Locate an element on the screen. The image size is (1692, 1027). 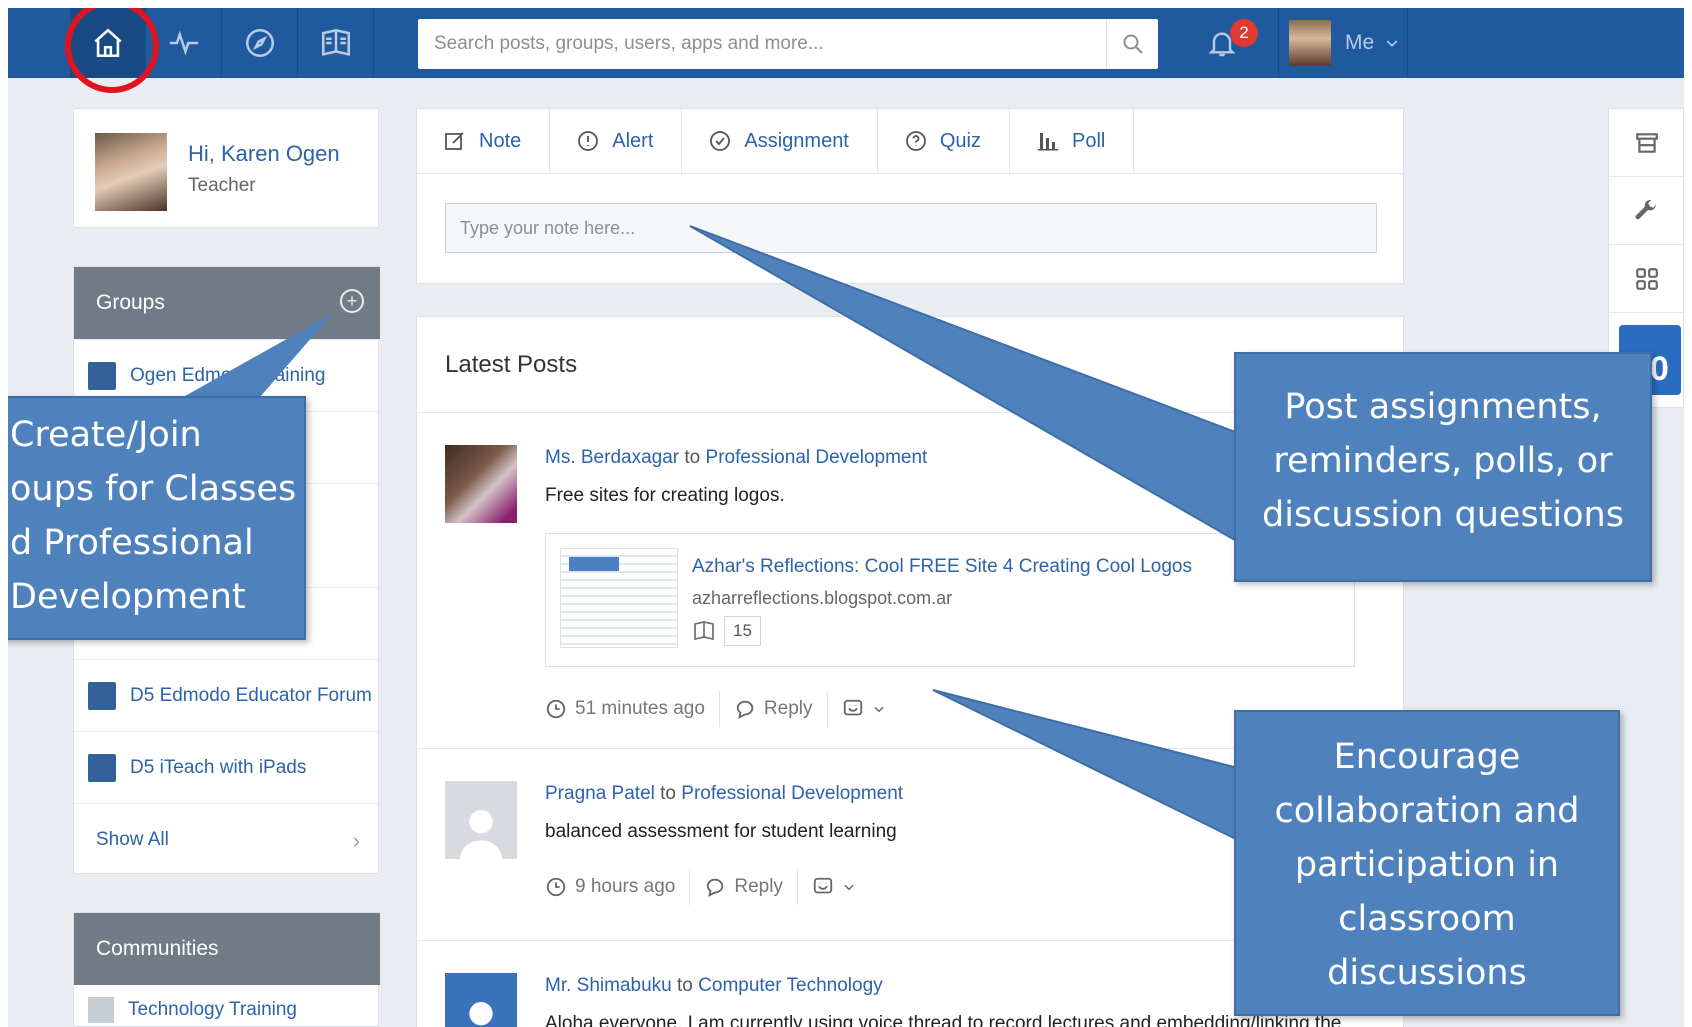
tab-assignment-label: Assignment is located at coordinates (796, 140).